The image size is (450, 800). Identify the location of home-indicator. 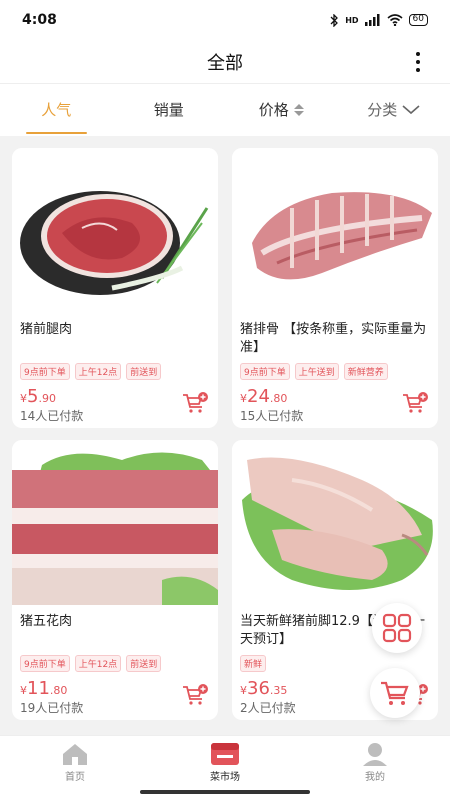
(225, 792).